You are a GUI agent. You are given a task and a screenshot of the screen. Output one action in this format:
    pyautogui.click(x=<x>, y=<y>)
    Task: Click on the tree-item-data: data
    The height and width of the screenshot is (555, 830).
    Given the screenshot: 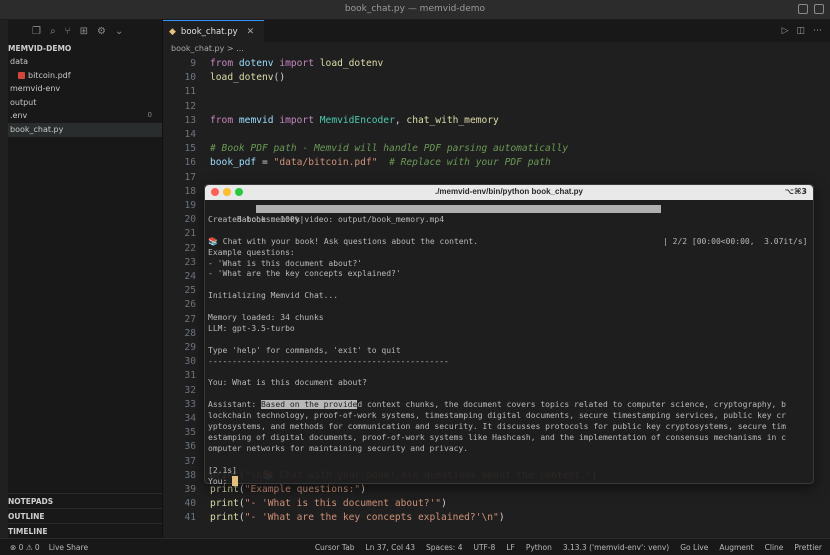 What is the action you would take?
    pyautogui.click(x=85, y=62)
    